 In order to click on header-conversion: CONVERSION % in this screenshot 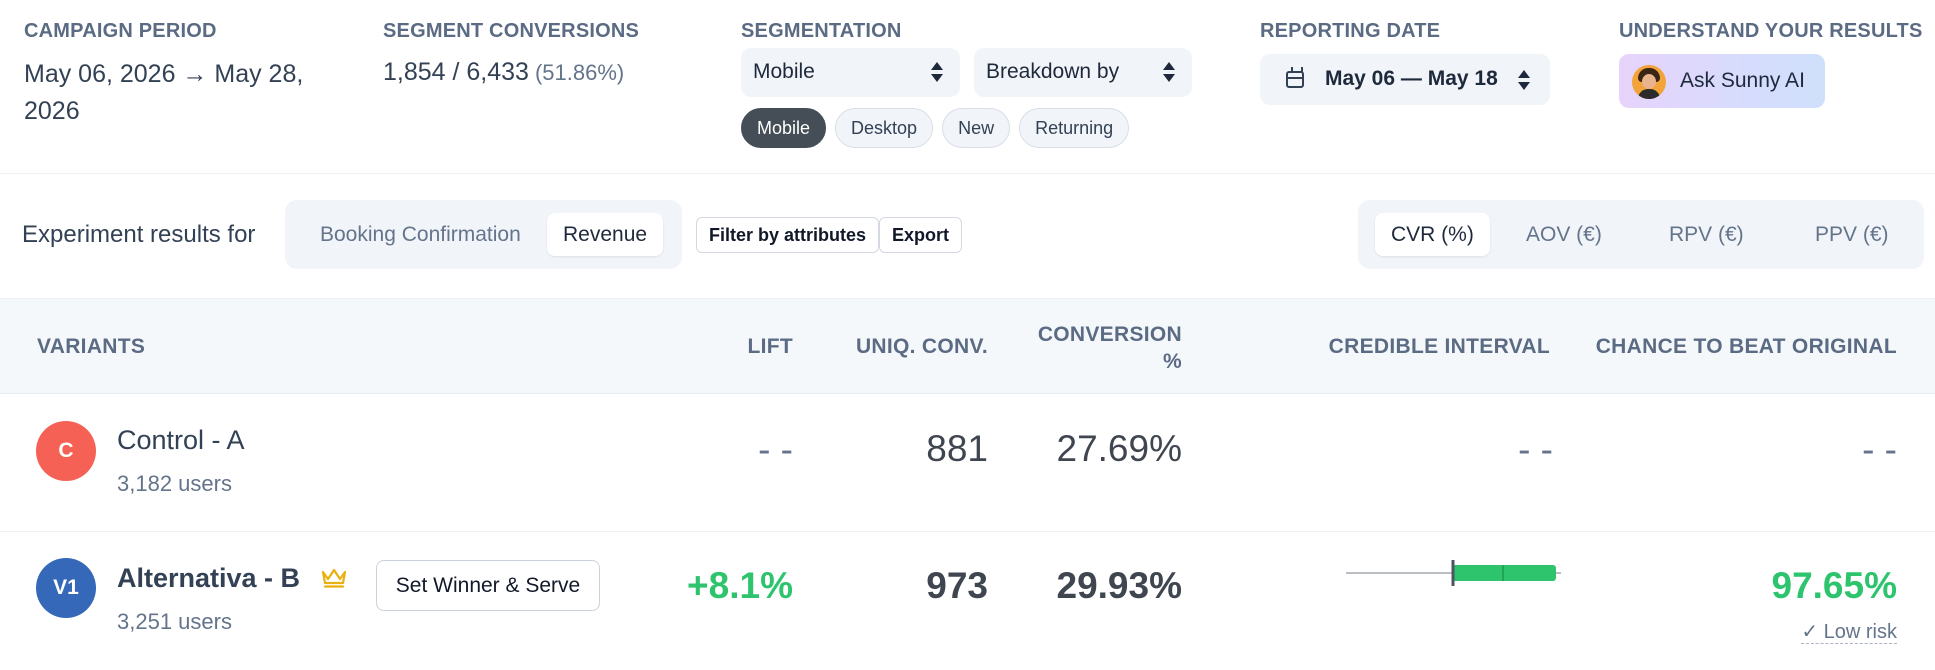, I will do `click(1110, 348)`.